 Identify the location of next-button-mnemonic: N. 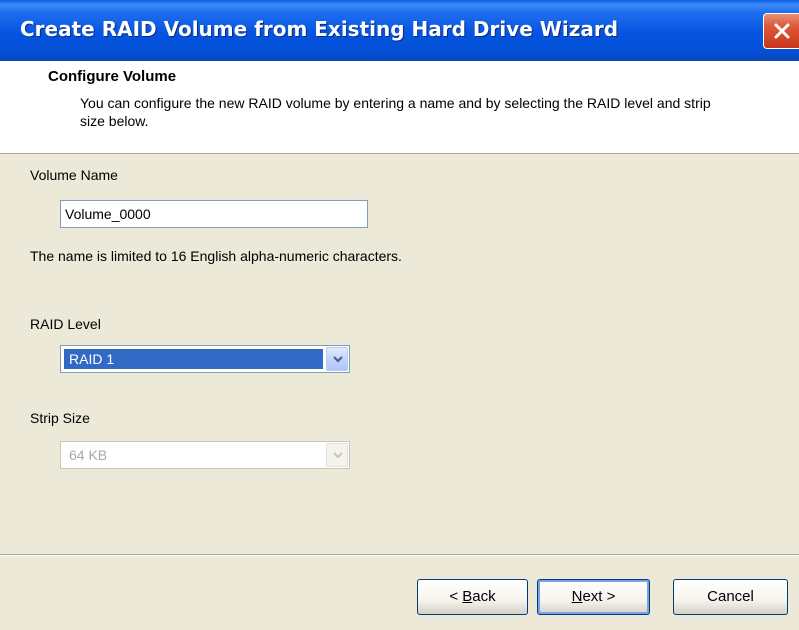
(577, 596).